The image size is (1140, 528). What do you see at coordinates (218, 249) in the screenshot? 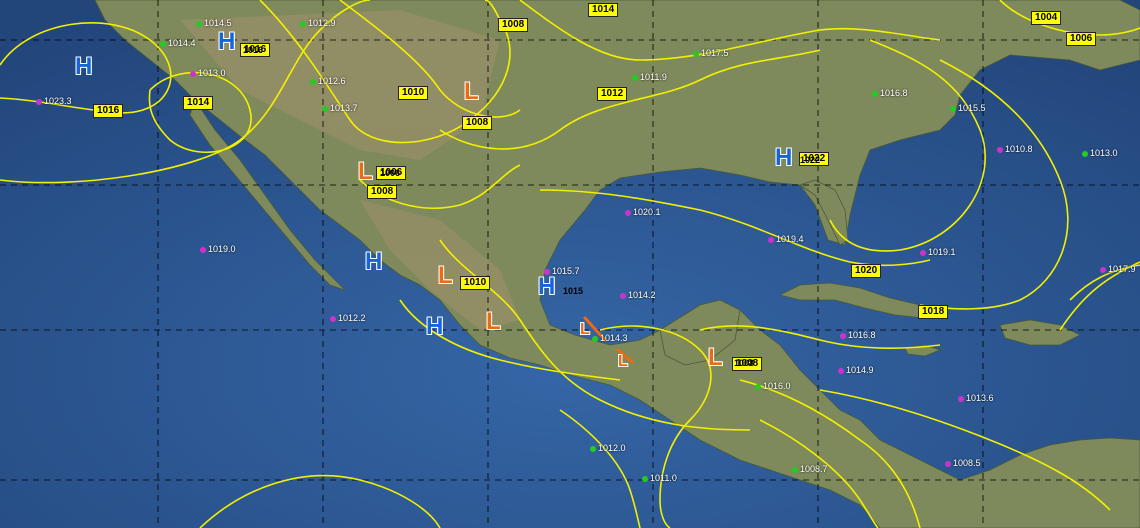
I see `station-obs: 1019.0` at bounding box center [218, 249].